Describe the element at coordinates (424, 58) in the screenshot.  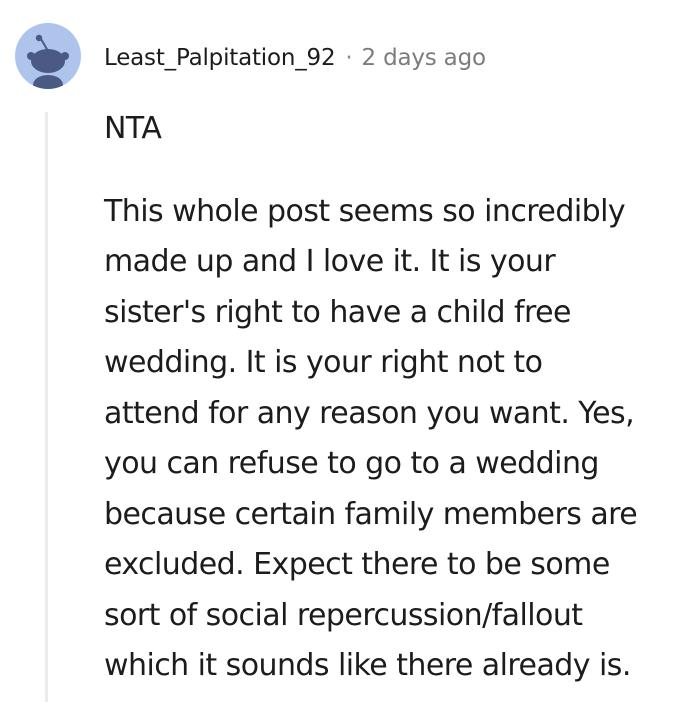
I see `timestamp-link: 2 days ago` at that location.